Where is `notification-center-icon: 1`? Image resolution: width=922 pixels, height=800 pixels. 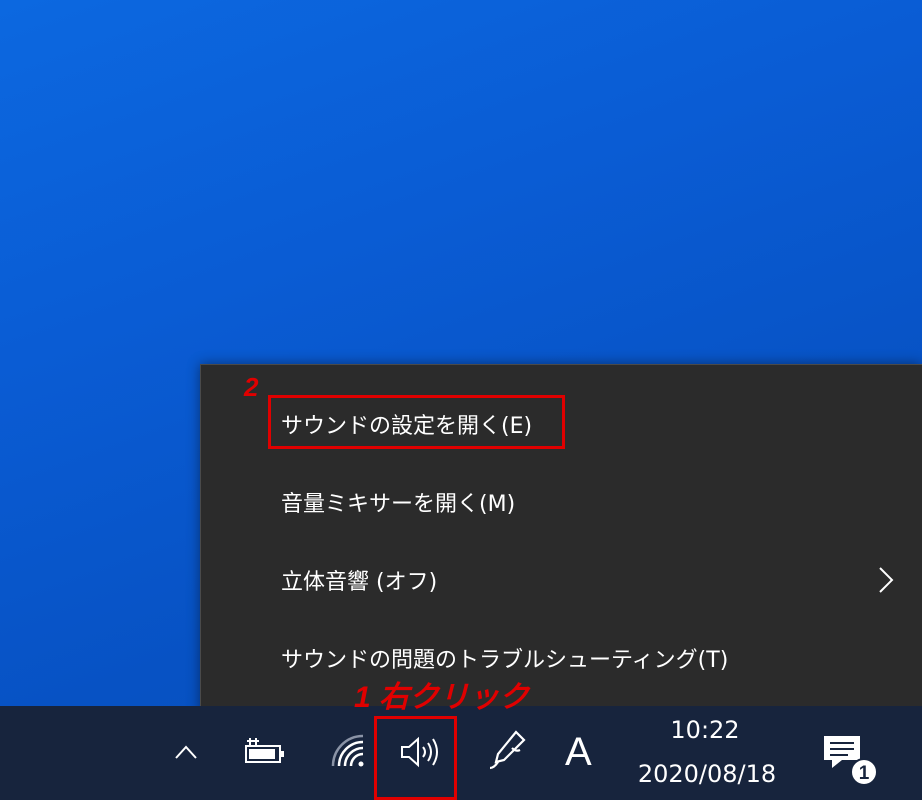
notification-center-icon: 1 is located at coordinates (850, 760).